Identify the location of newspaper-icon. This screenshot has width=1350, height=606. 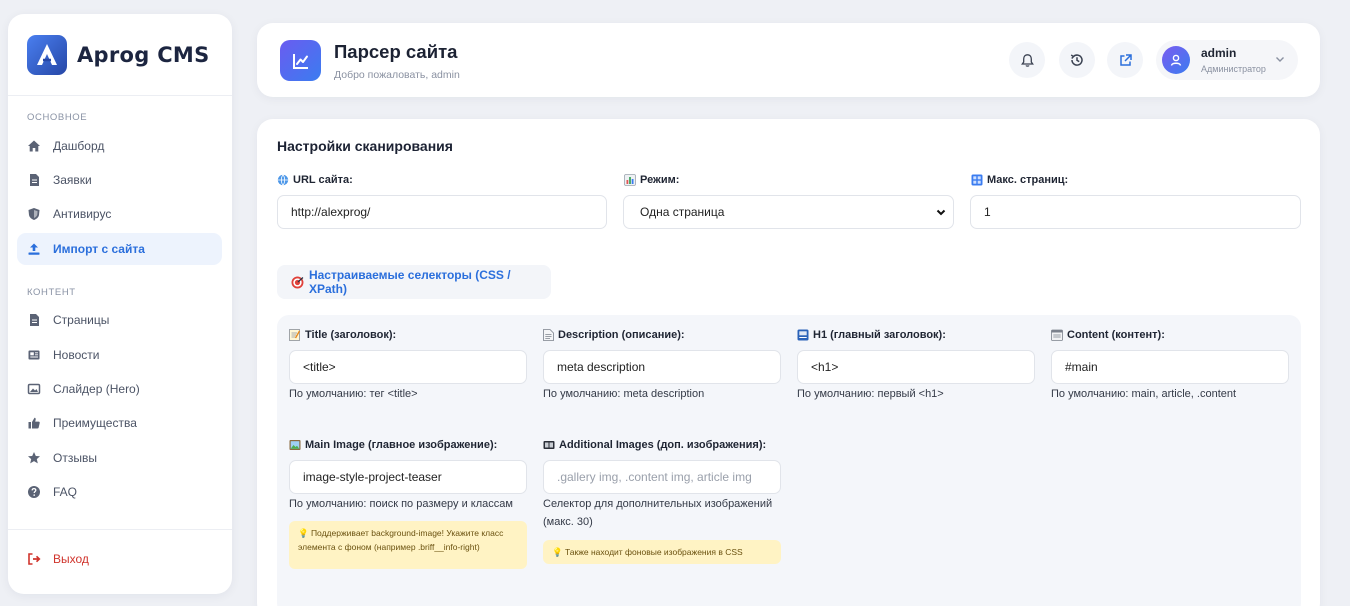
(34, 355).